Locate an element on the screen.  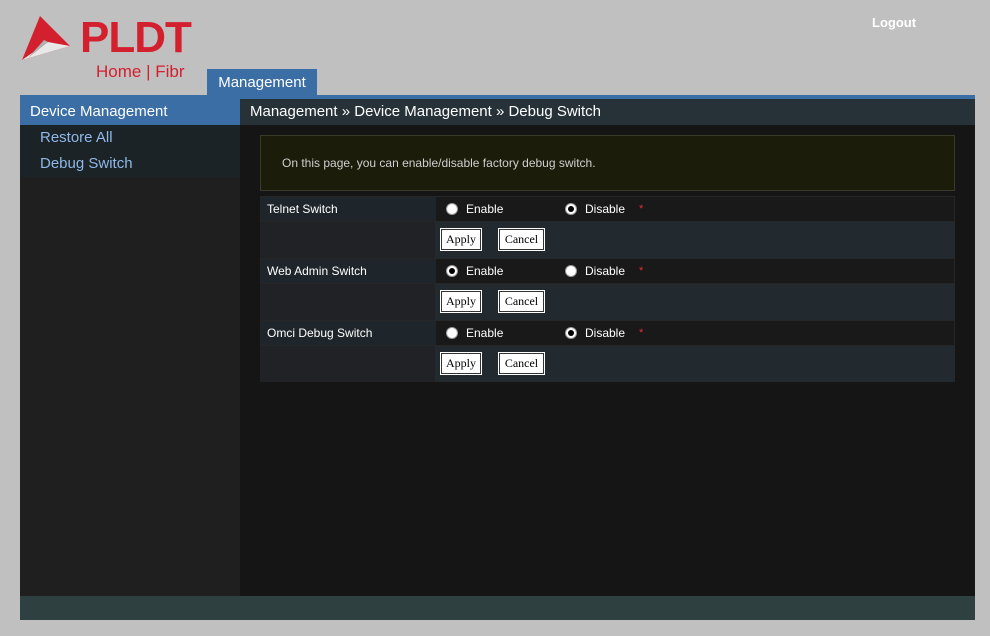
sidebar-list: Restore All Debug Switch is located at coordinates (130, 151).